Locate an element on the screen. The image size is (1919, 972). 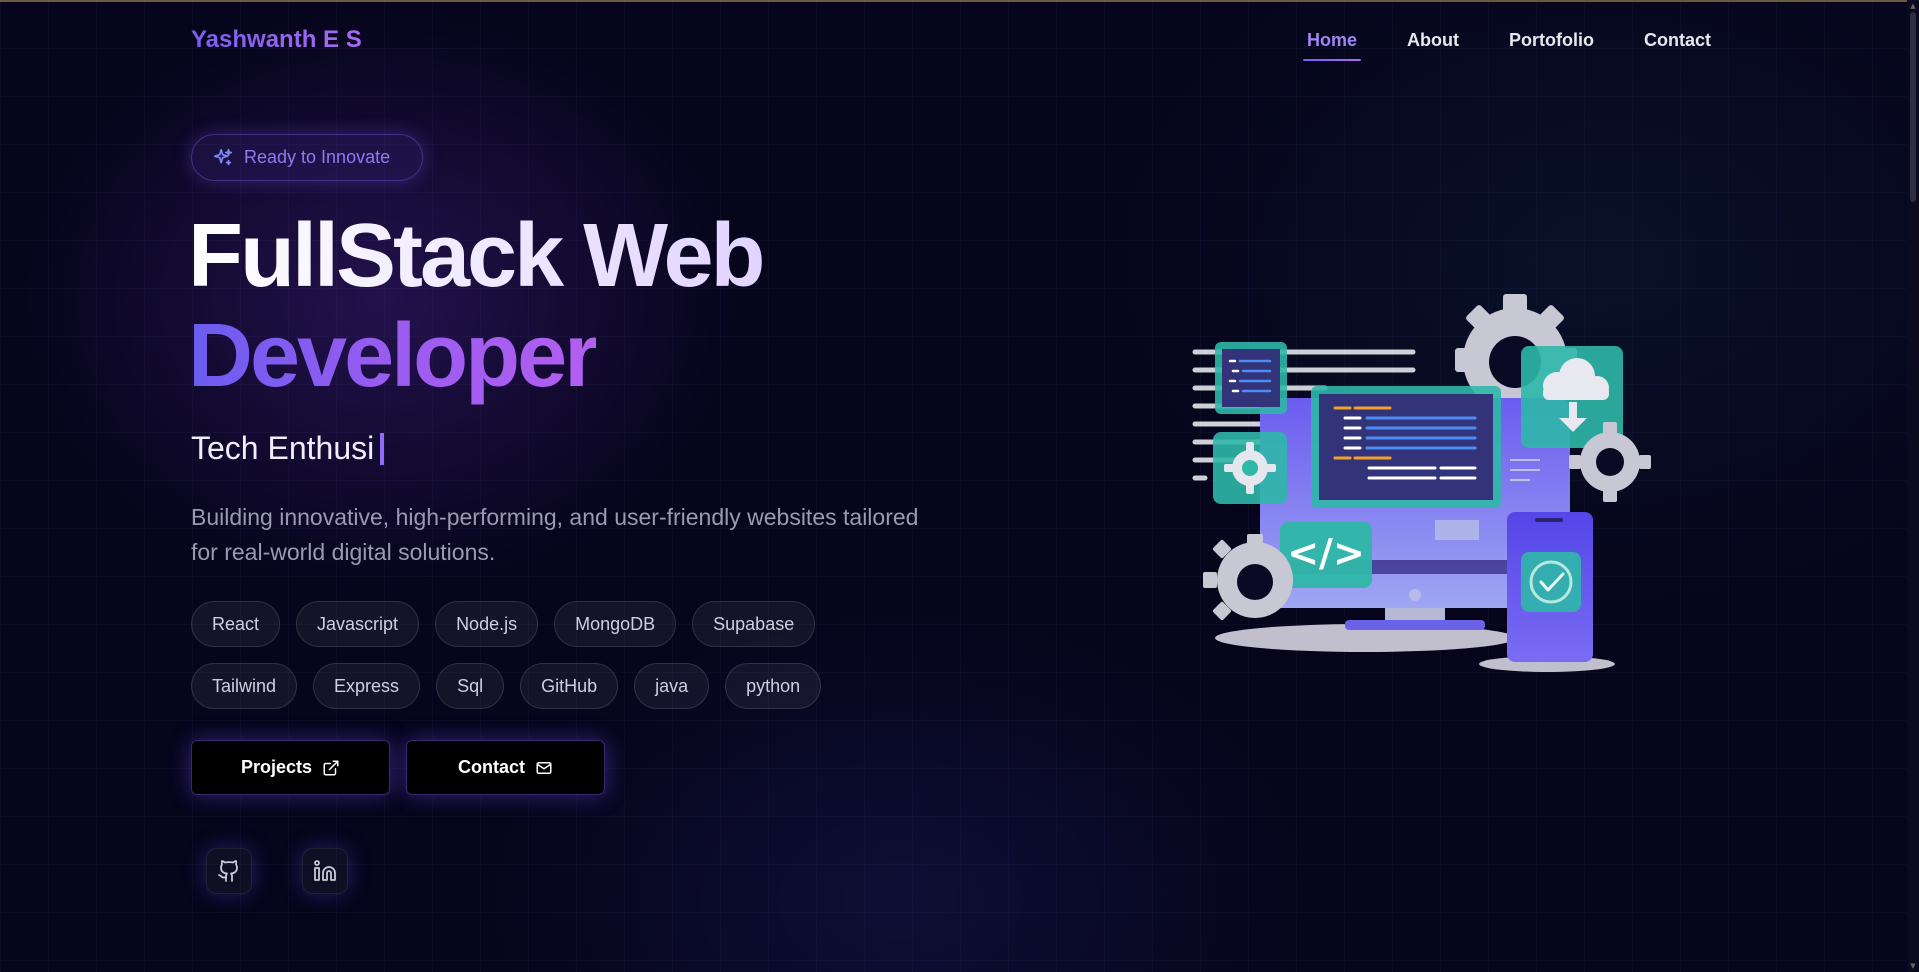
contact-button-label: Contact is located at coordinates (491, 767).